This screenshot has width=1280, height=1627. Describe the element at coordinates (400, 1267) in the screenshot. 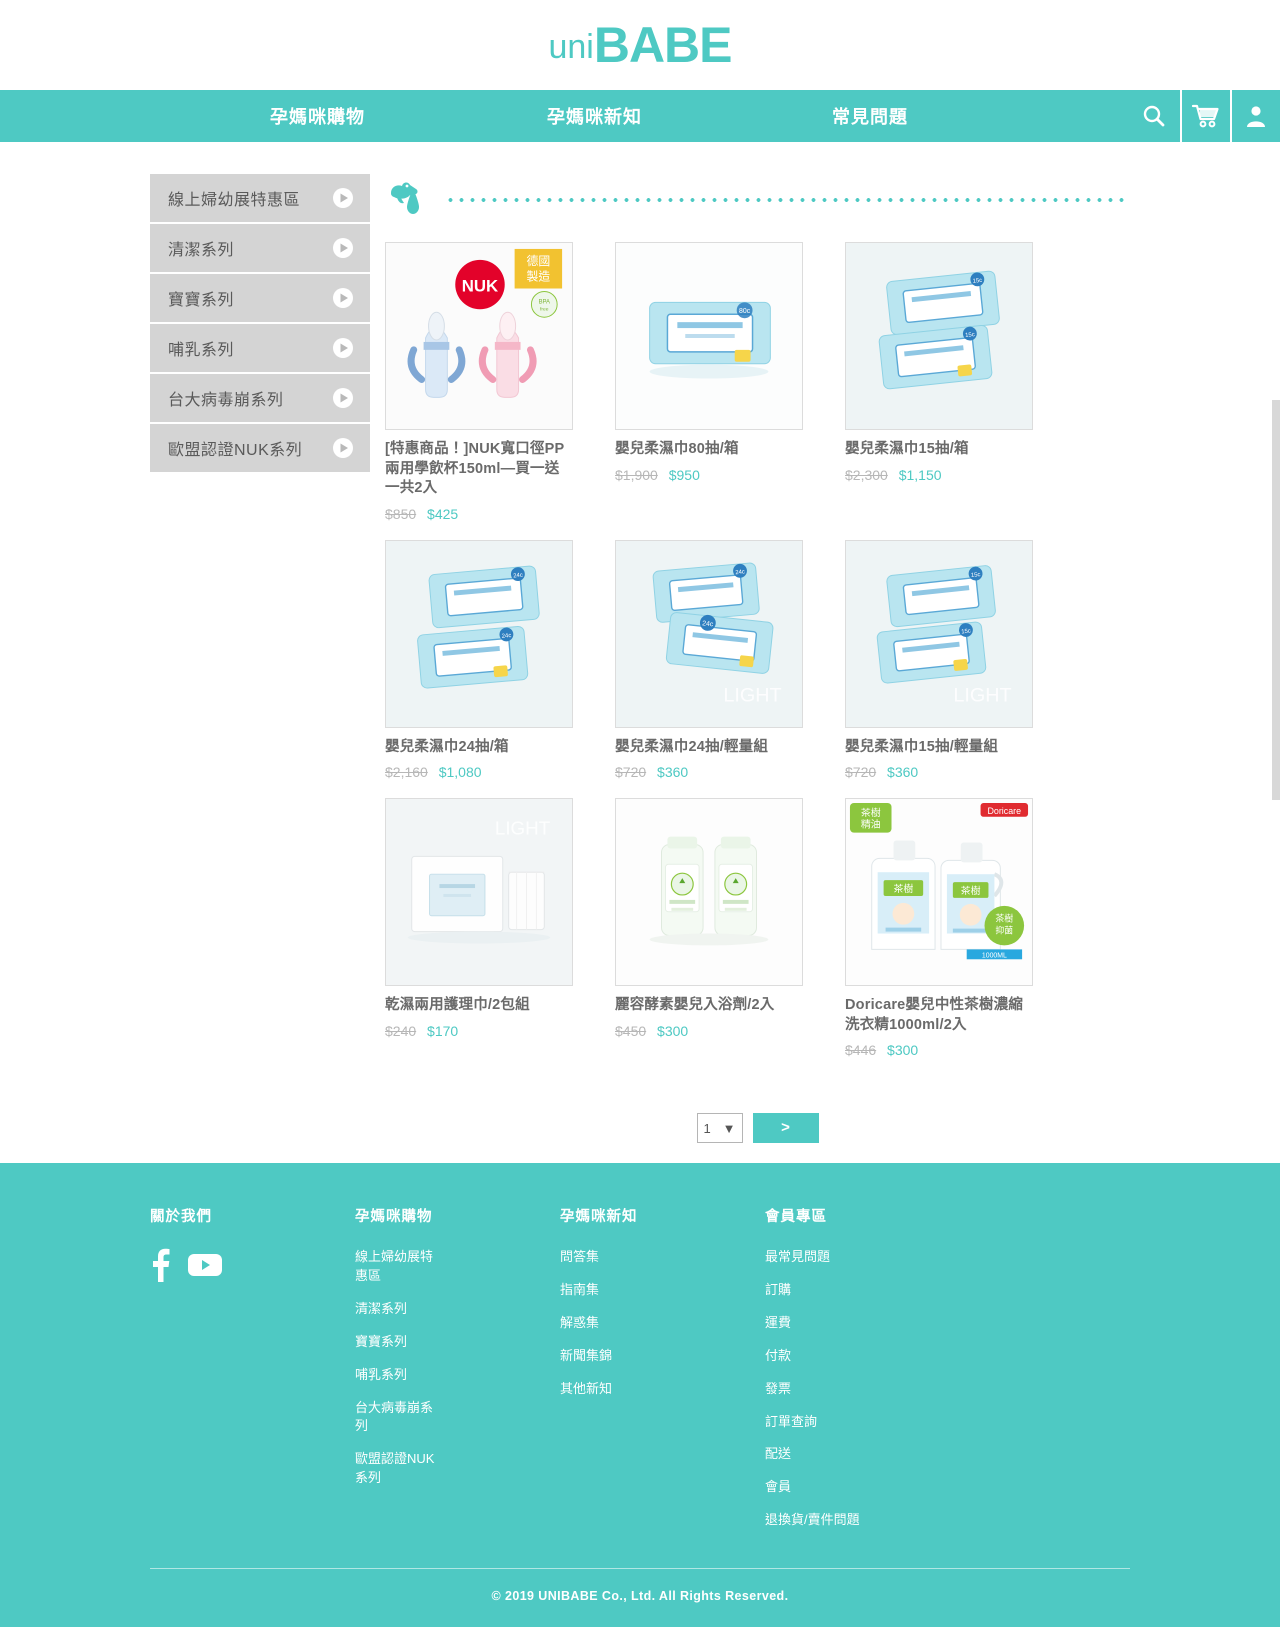

I see `footer-link-shop: 線上婦幼展特惠區` at that location.